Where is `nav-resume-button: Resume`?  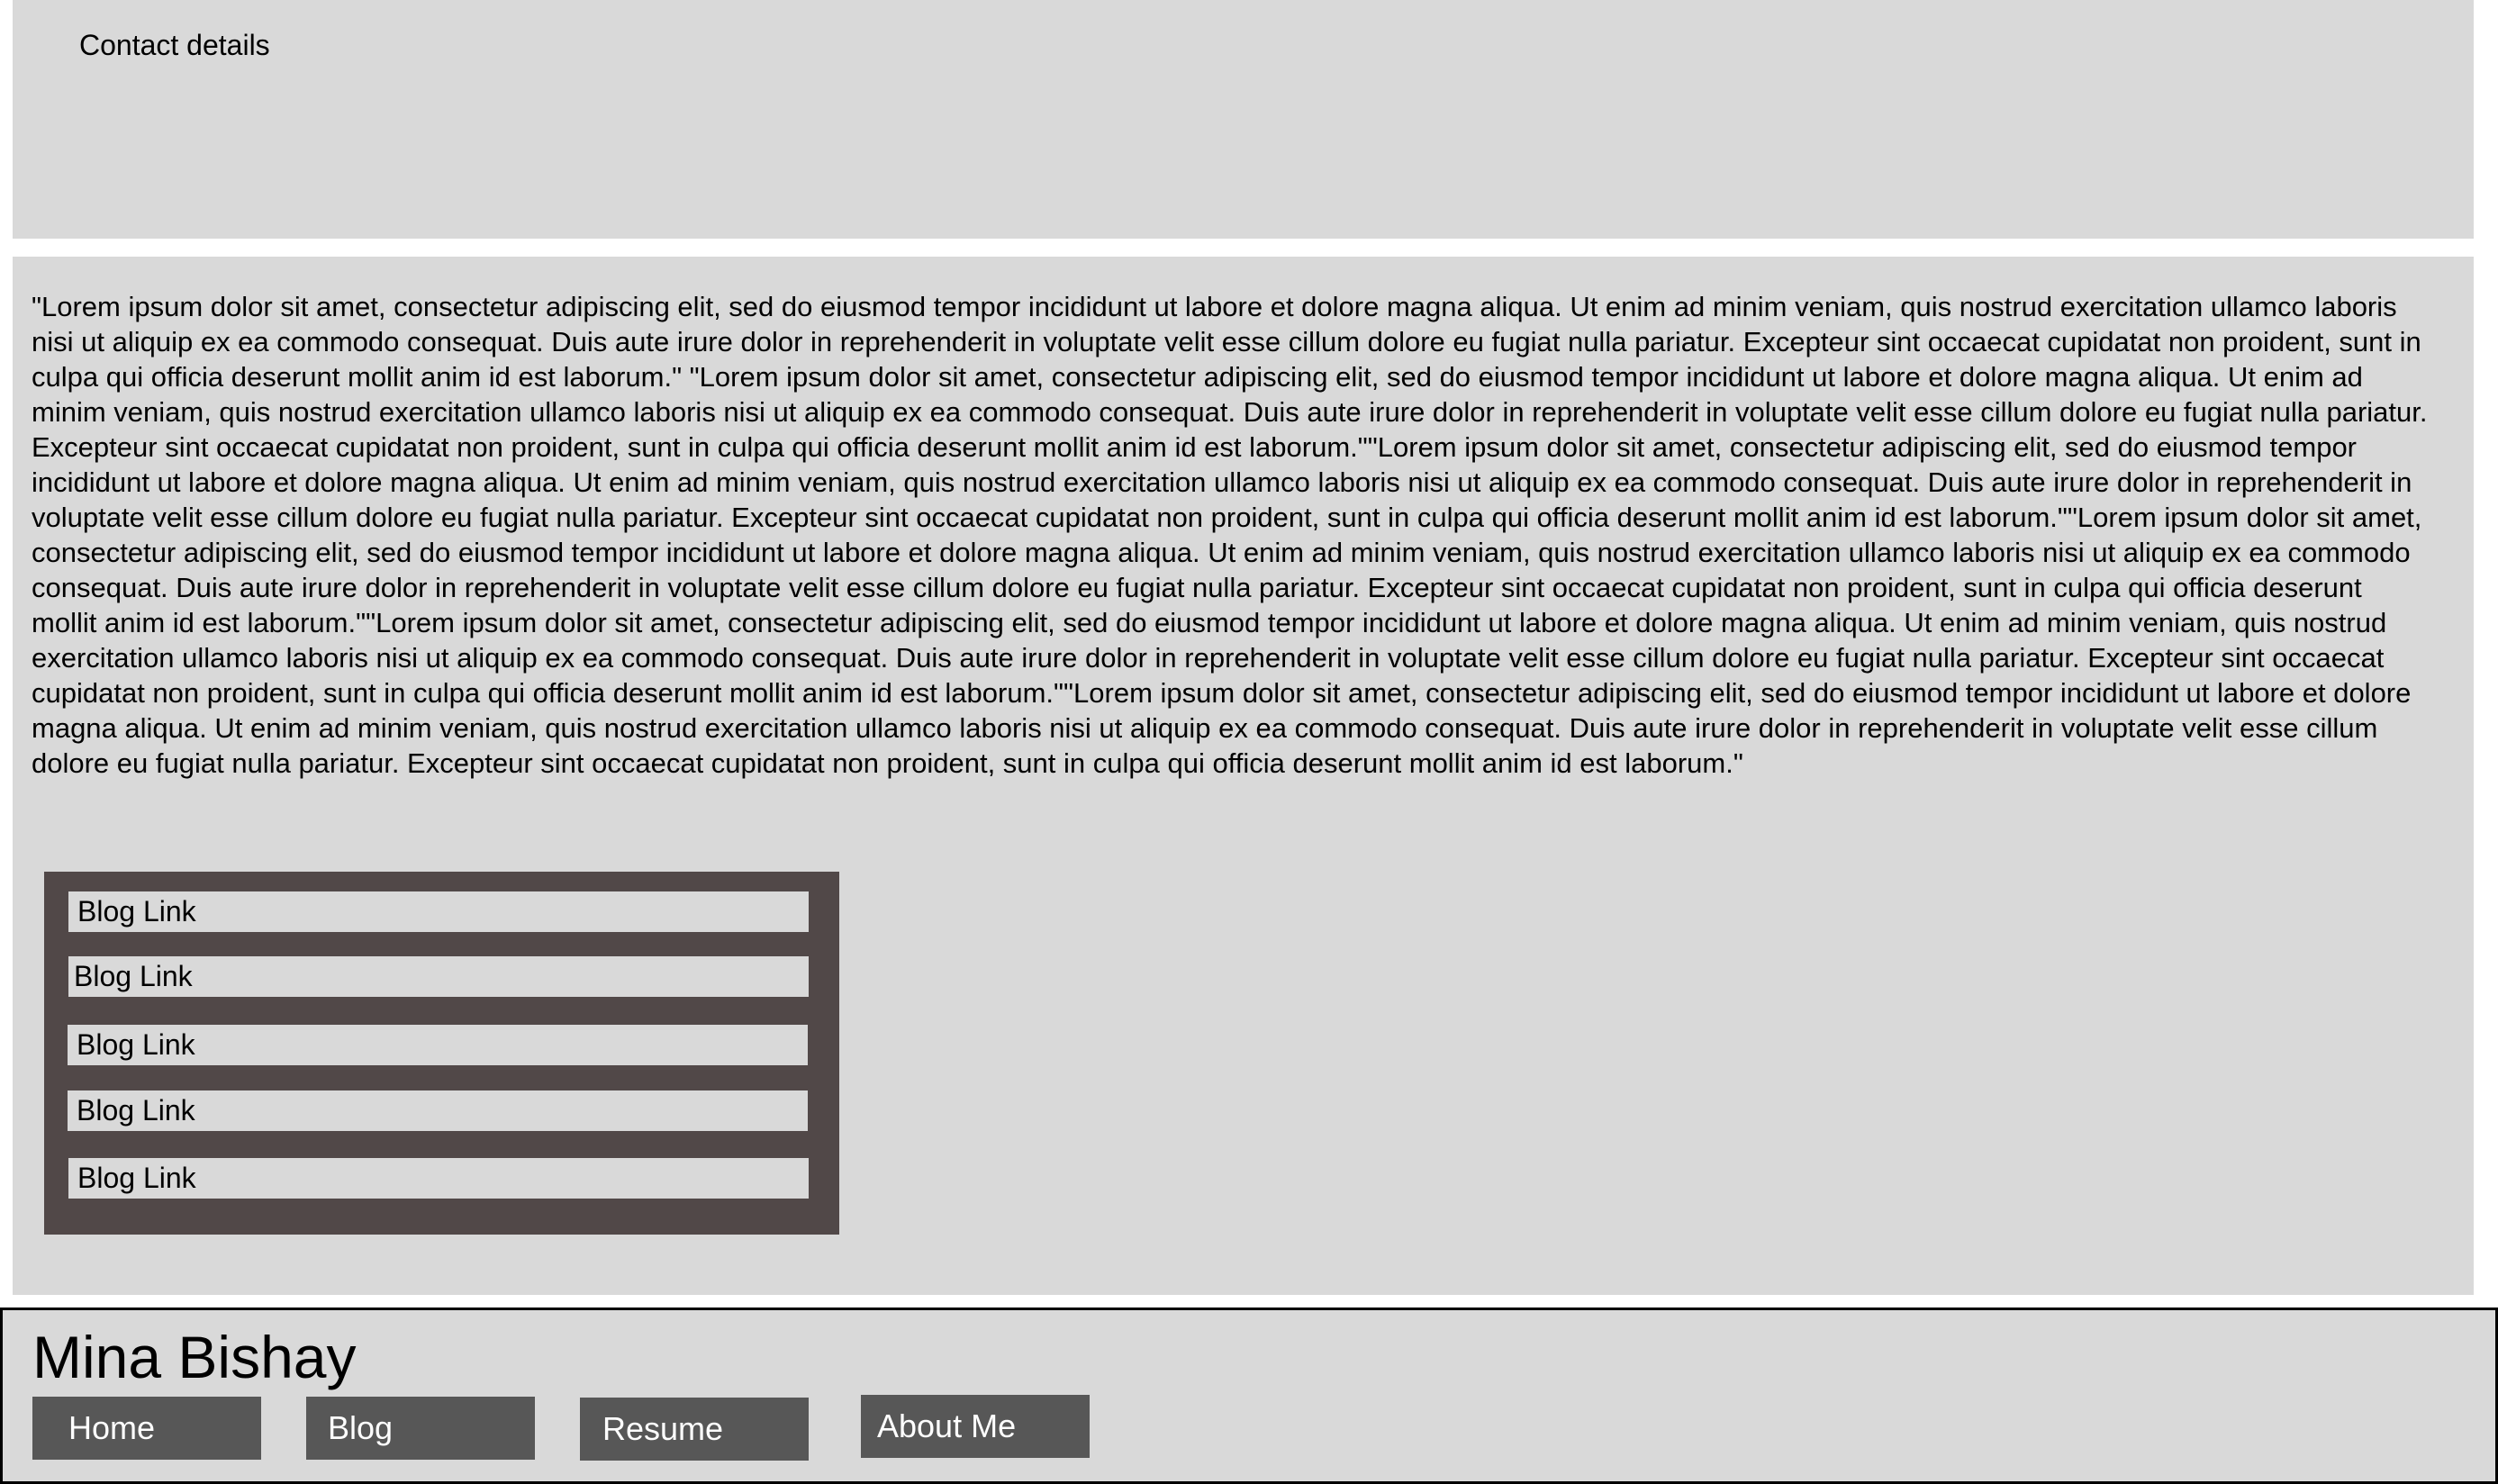 nav-resume-button: Resume is located at coordinates (694, 1429).